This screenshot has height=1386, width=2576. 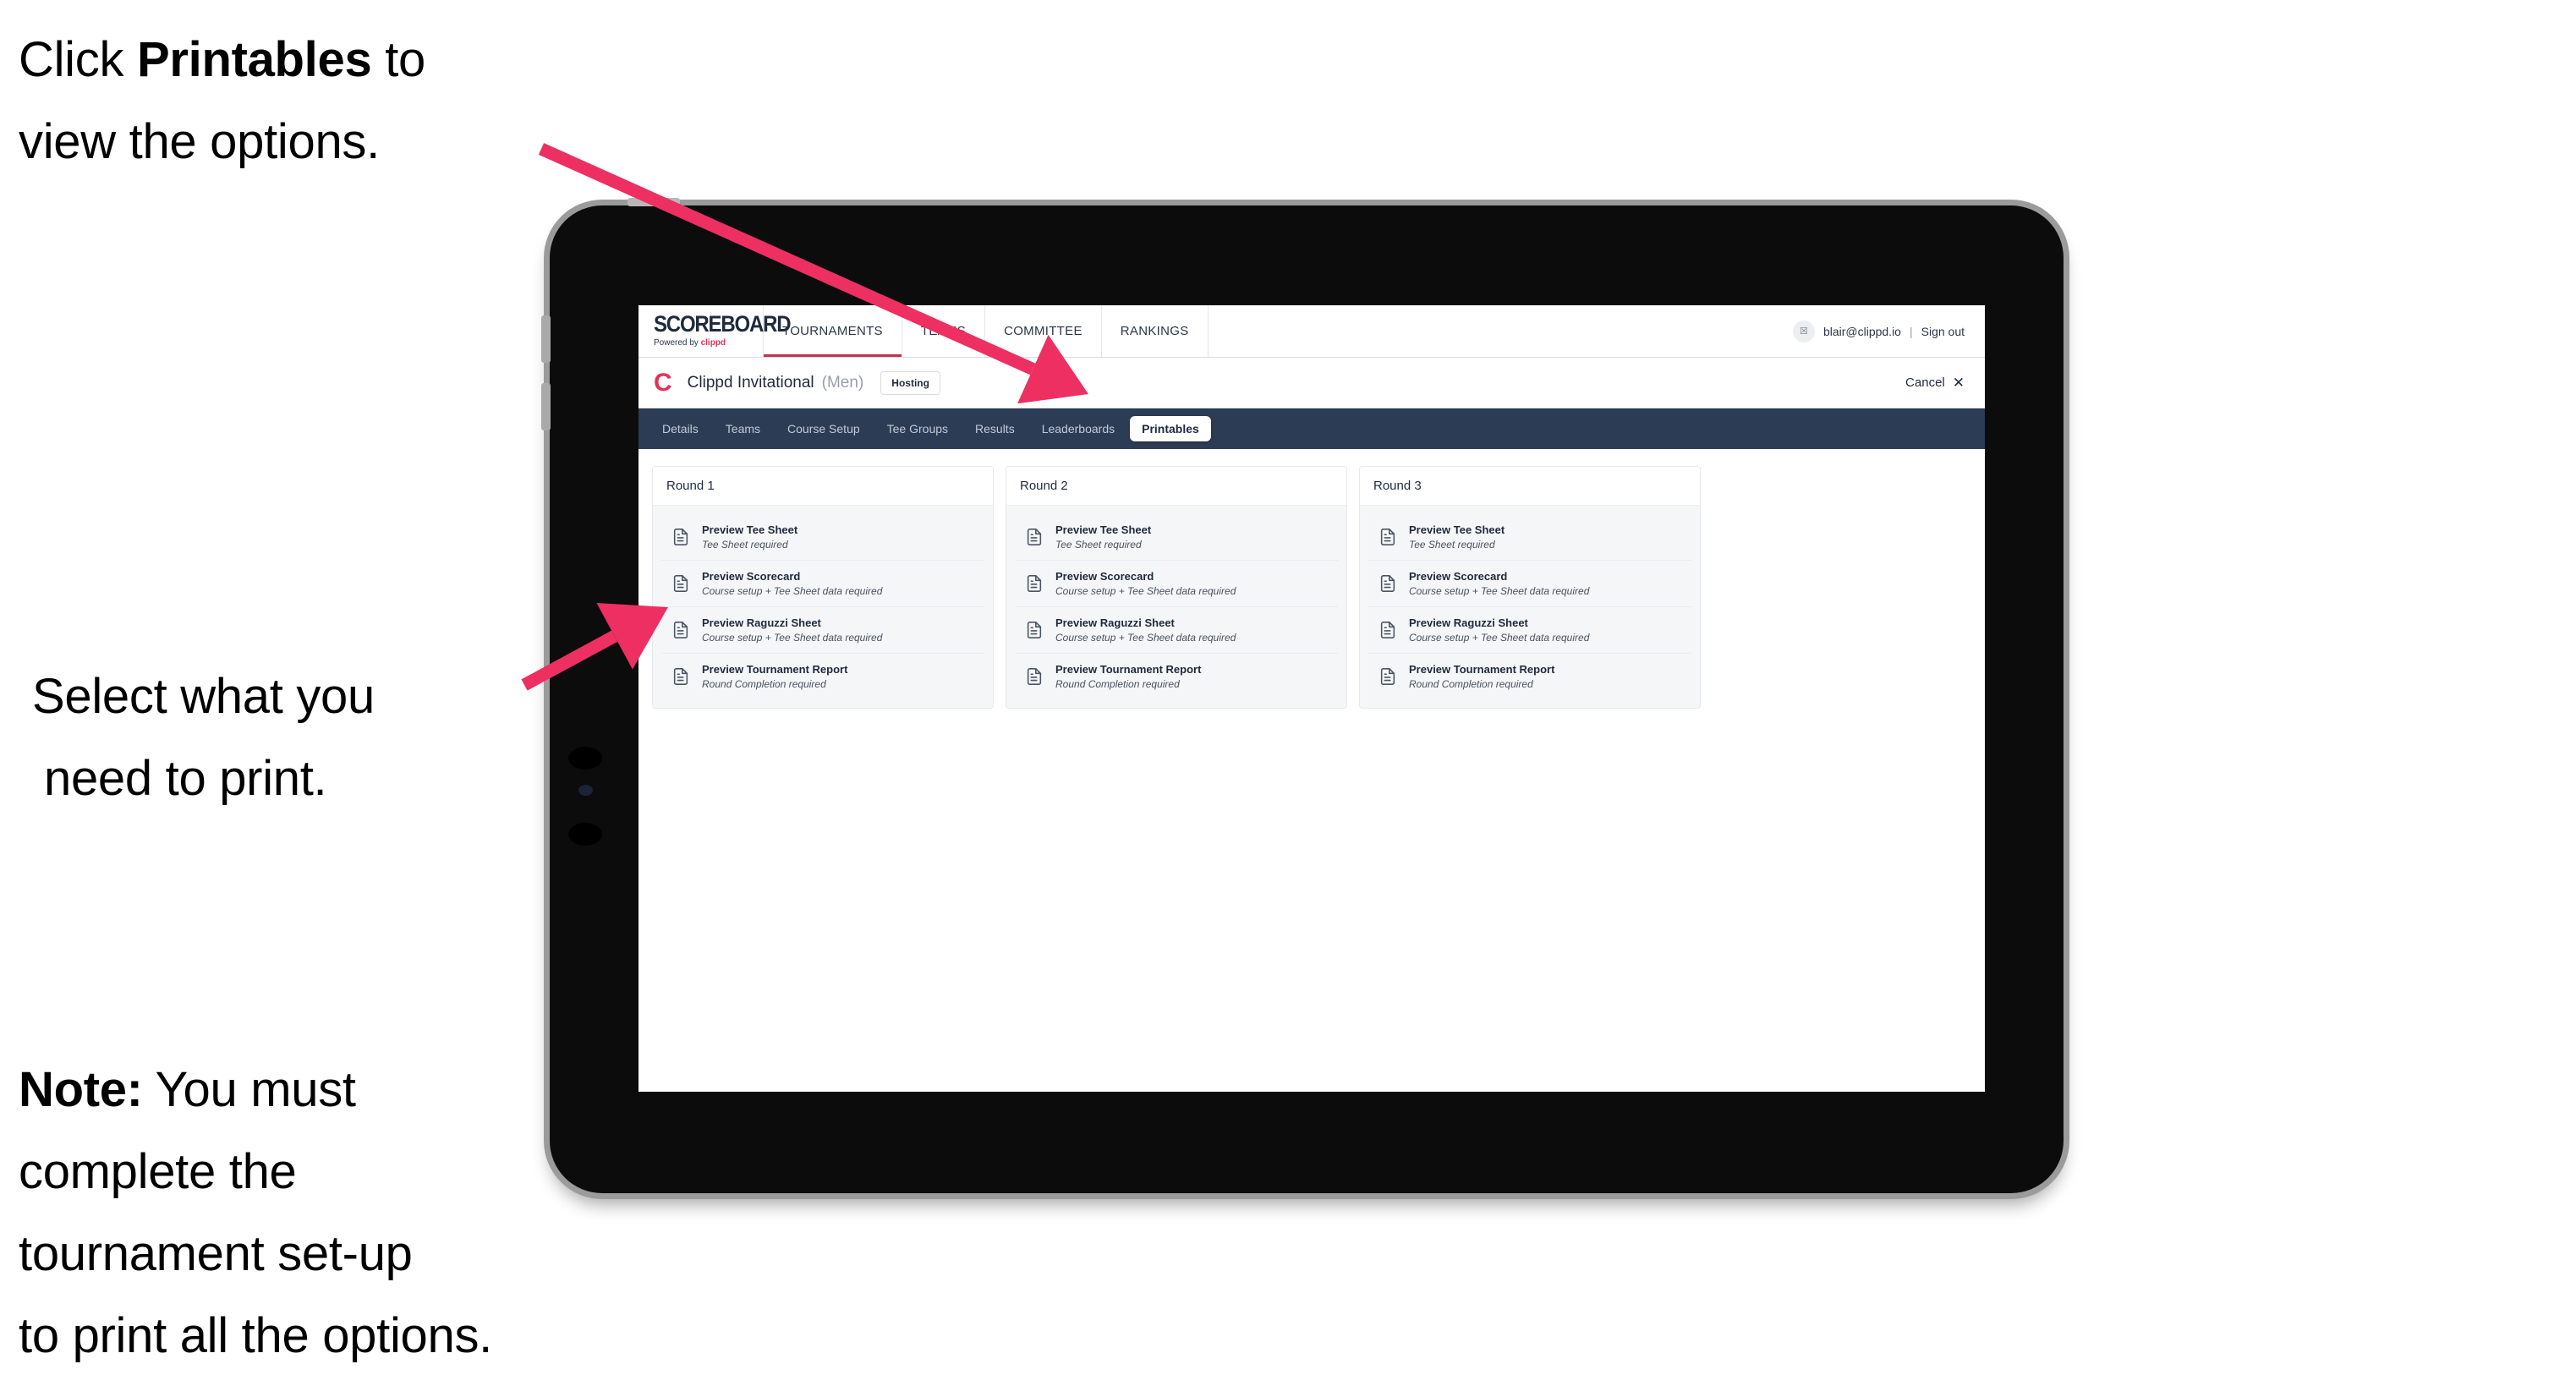 I want to click on nav-item-tournaments: TOURNAMENTS, so click(x=833, y=331).